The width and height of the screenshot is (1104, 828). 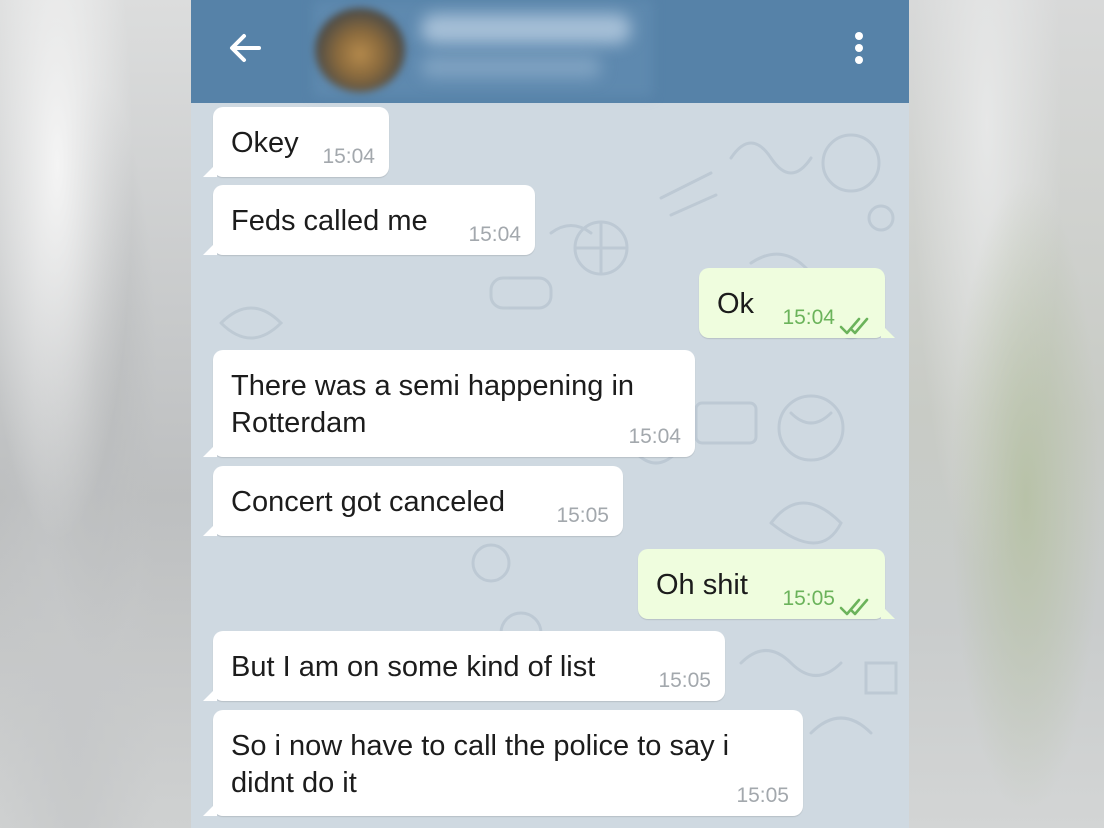 I want to click on message-bubble-incoming: Feds called me 15:04, so click(x=369, y=220).